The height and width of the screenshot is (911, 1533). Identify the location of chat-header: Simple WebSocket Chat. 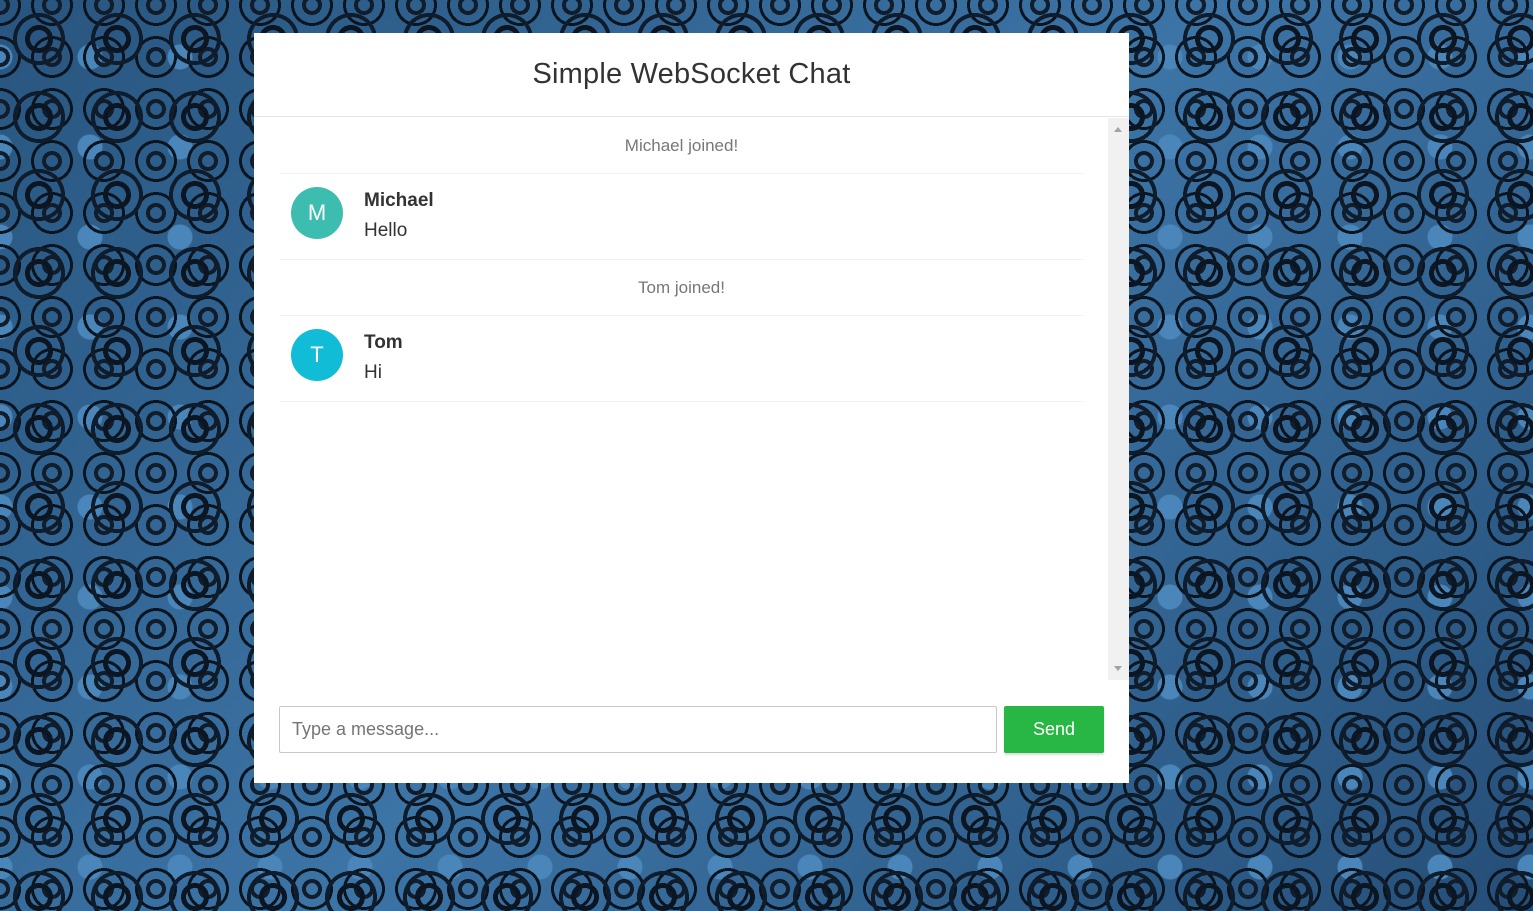
(691, 75).